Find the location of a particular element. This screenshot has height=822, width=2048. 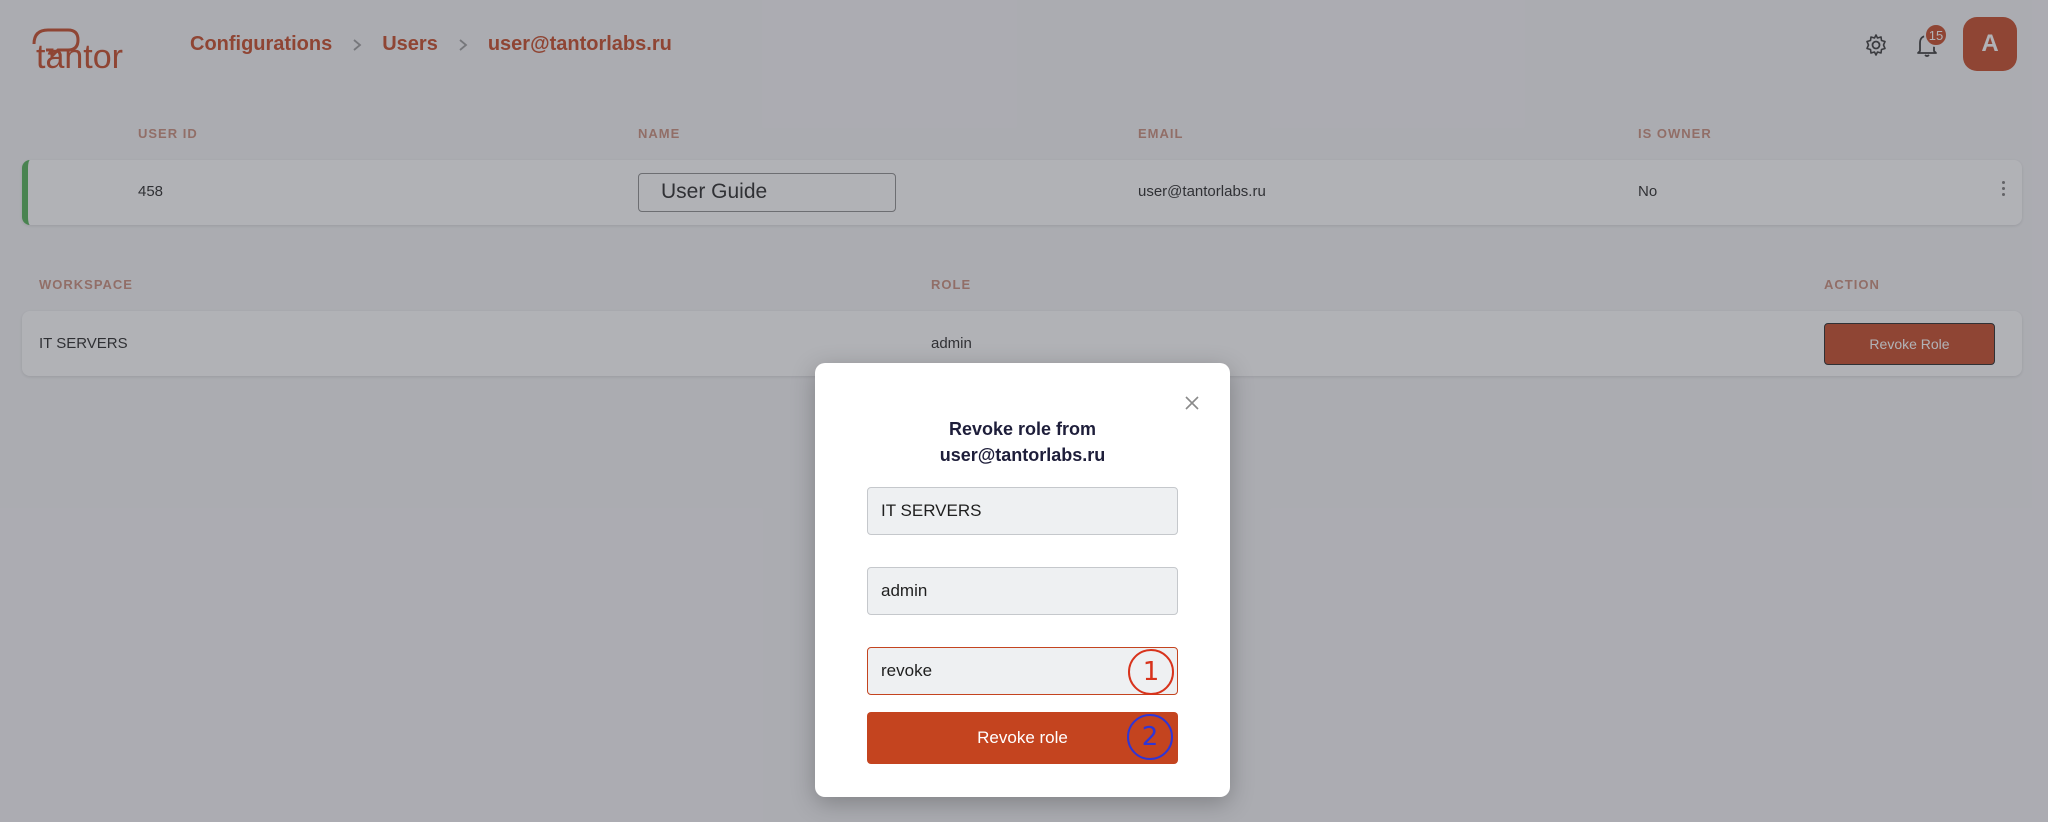

modal-title-line2: user@tantorlabs.ru is located at coordinates (1022, 455).